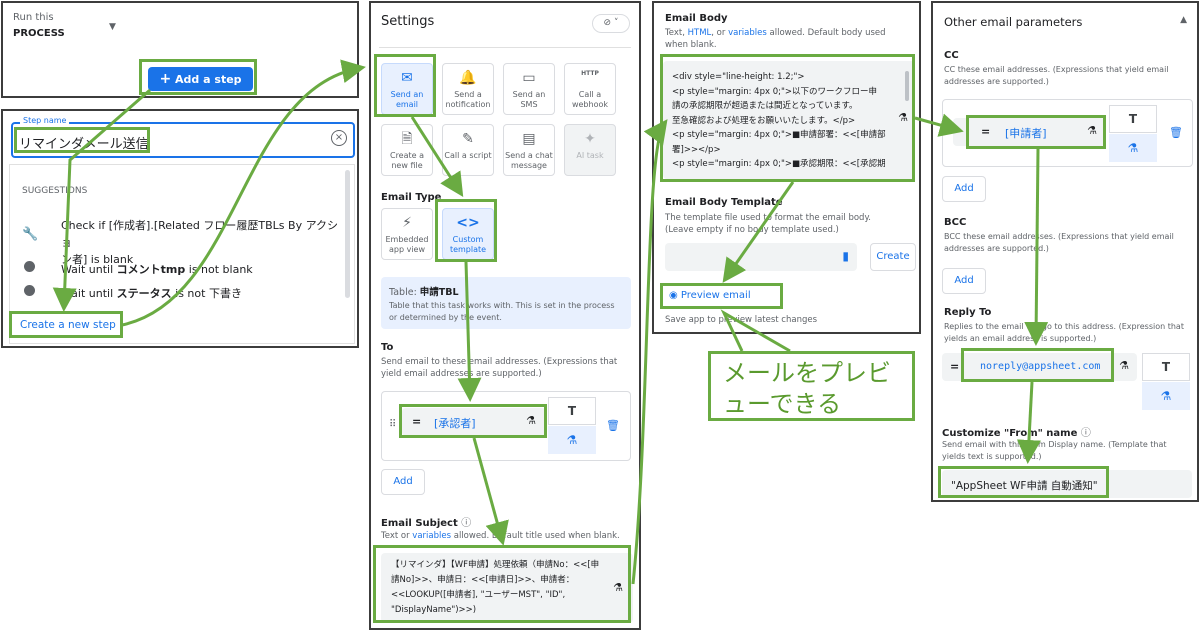 Image resolution: width=1200 pixels, height=631 pixels. Describe the element at coordinates (144, 293) in the screenshot. I see `suggestion-field: ステータス` at that location.